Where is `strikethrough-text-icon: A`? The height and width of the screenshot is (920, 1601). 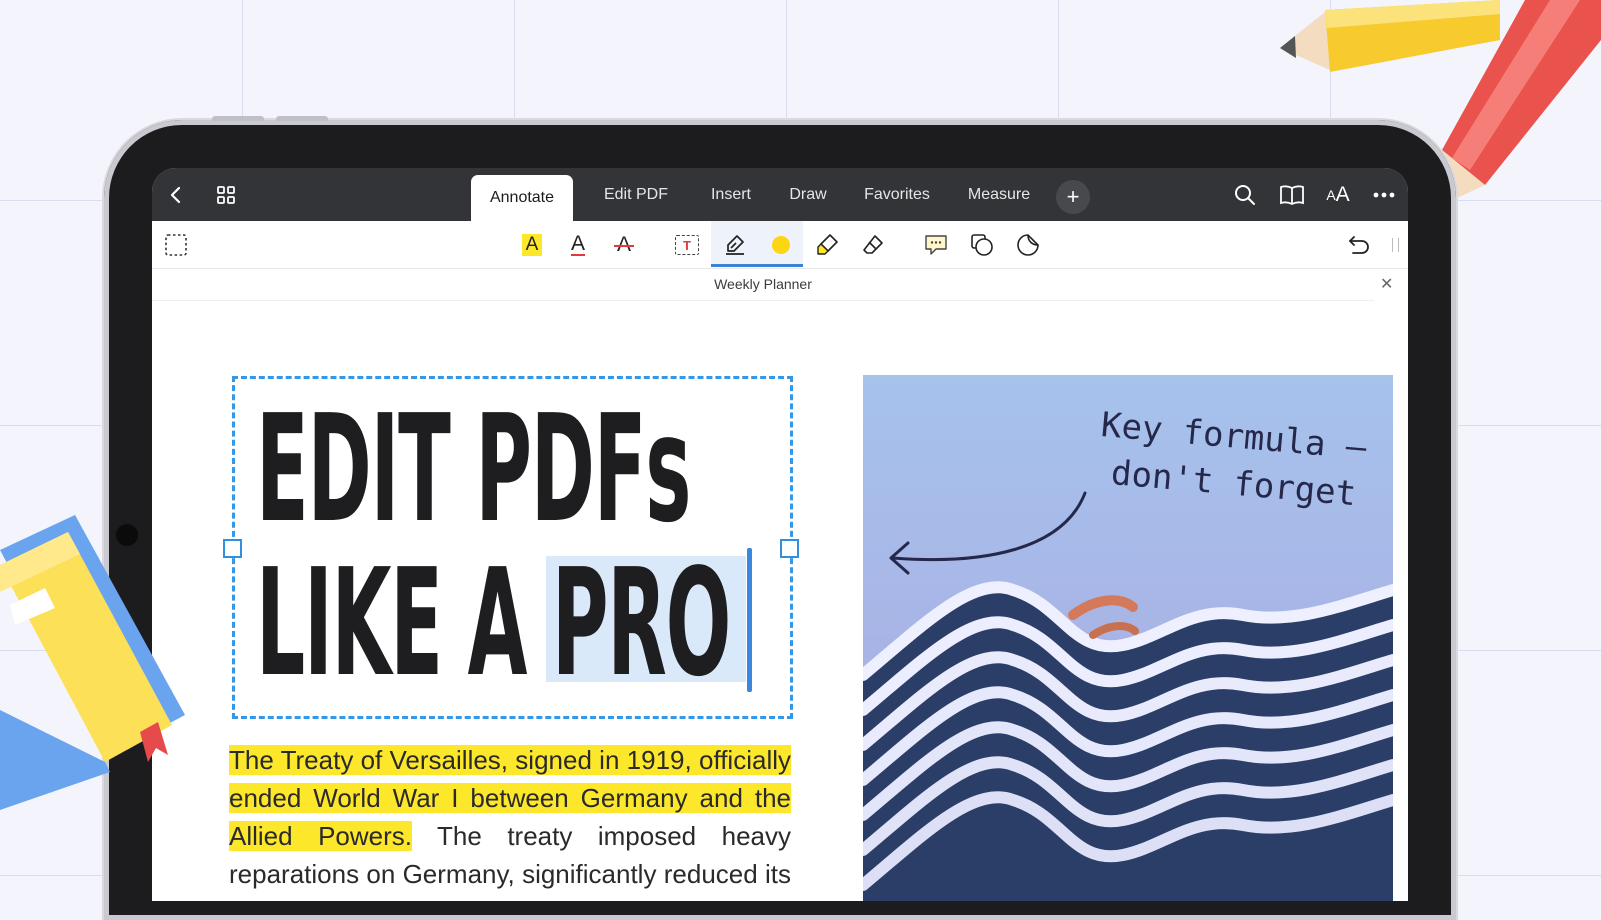 strikethrough-text-icon: A is located at coordinates (624, 245).